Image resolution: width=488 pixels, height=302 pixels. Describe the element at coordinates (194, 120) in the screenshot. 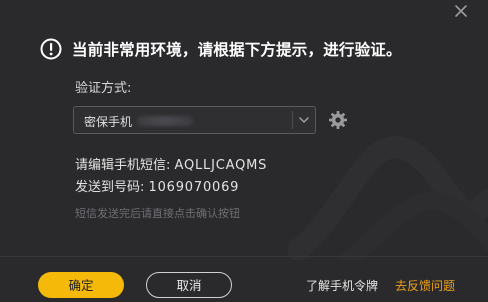

I see `verify-method-select: 密保手机` at that location.